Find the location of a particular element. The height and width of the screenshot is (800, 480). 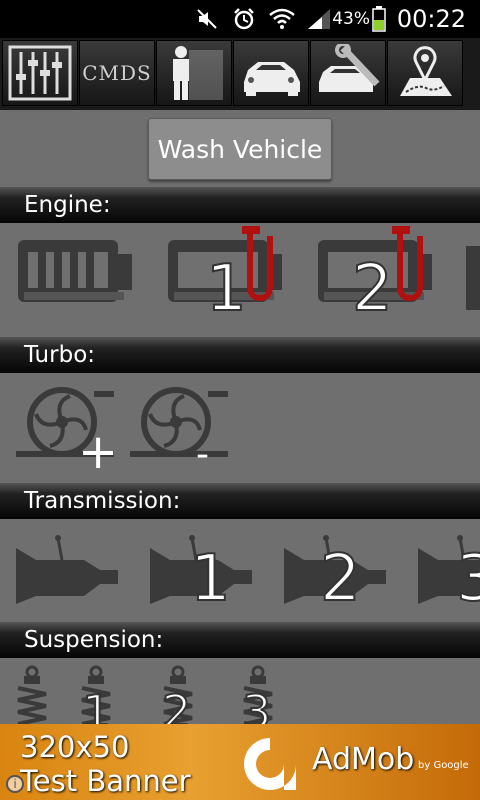

turbo-add-option: + is located at coordinates (66, 431).